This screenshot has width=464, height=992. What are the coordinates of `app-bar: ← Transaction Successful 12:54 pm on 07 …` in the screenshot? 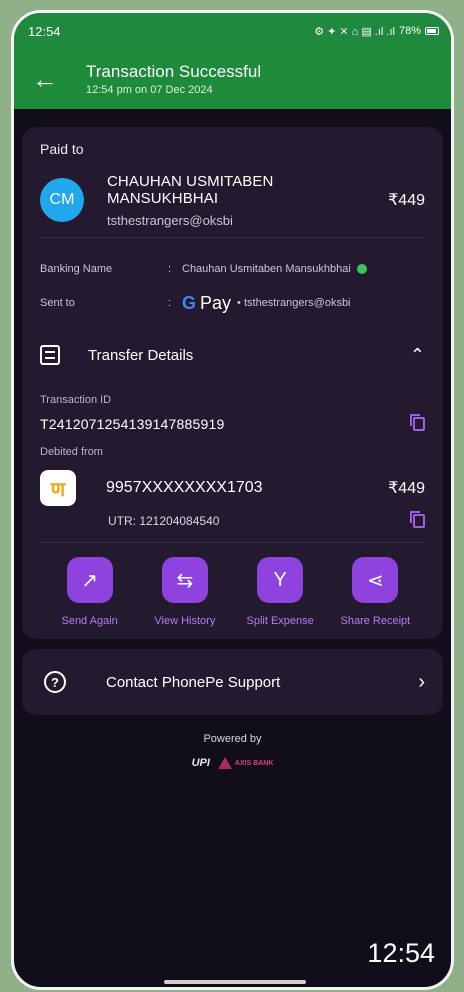 It's located at (232, 79).